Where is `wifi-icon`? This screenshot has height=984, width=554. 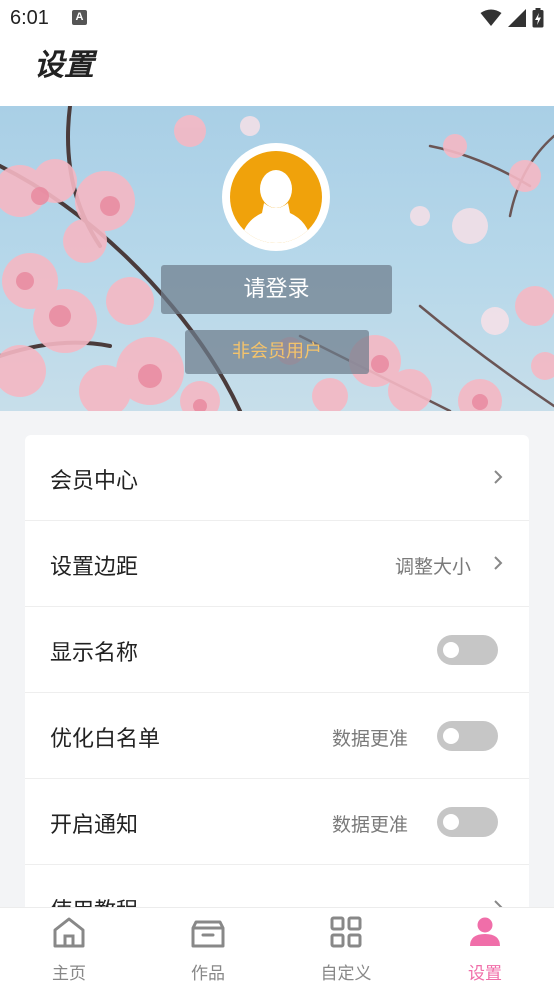
wifi-icon is located at coordinates (491, 17).